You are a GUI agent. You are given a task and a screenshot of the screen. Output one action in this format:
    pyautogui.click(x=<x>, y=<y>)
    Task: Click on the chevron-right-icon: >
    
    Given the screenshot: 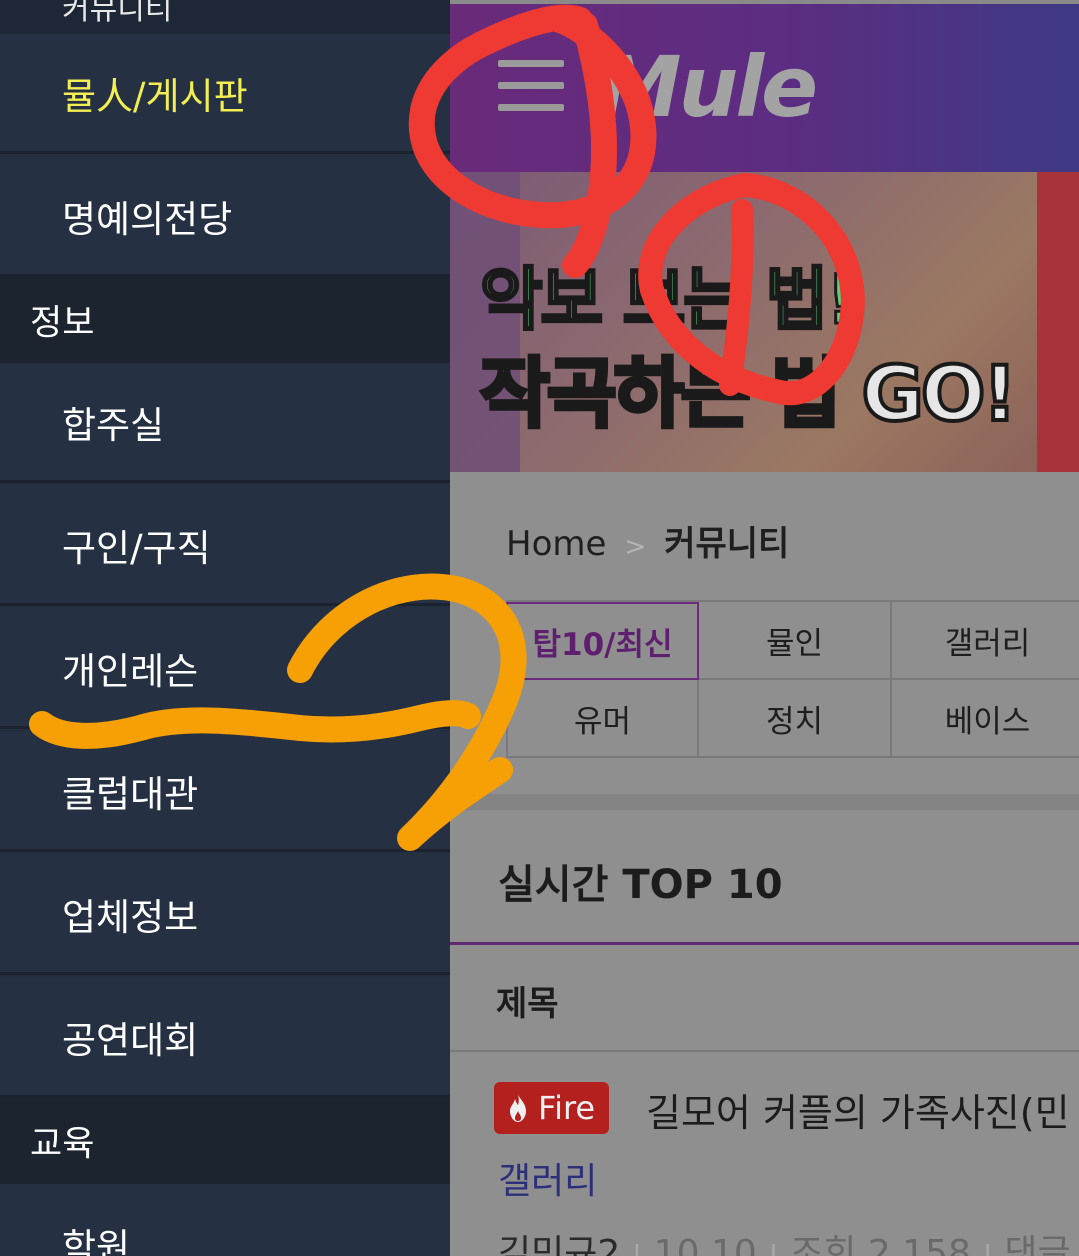 What is the action you would take?
    pyautogui.click(x=635, y=547)
    